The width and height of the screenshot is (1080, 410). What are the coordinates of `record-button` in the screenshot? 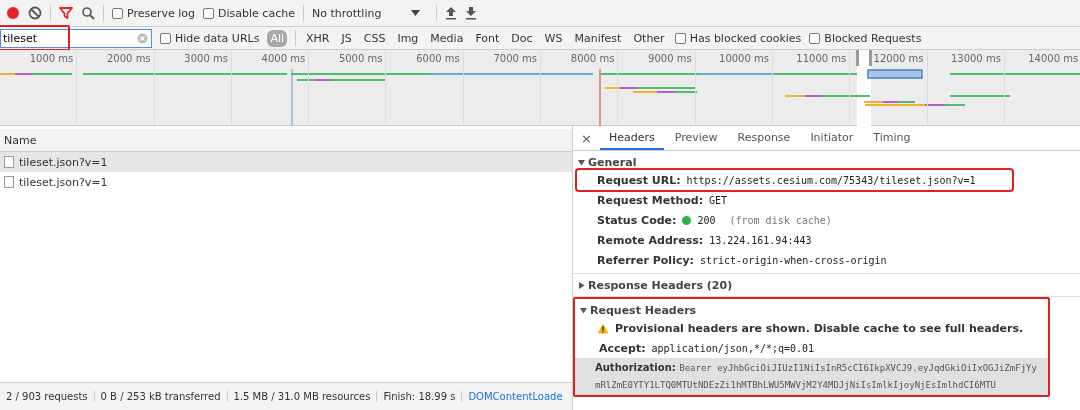 It's located at (13, 13).